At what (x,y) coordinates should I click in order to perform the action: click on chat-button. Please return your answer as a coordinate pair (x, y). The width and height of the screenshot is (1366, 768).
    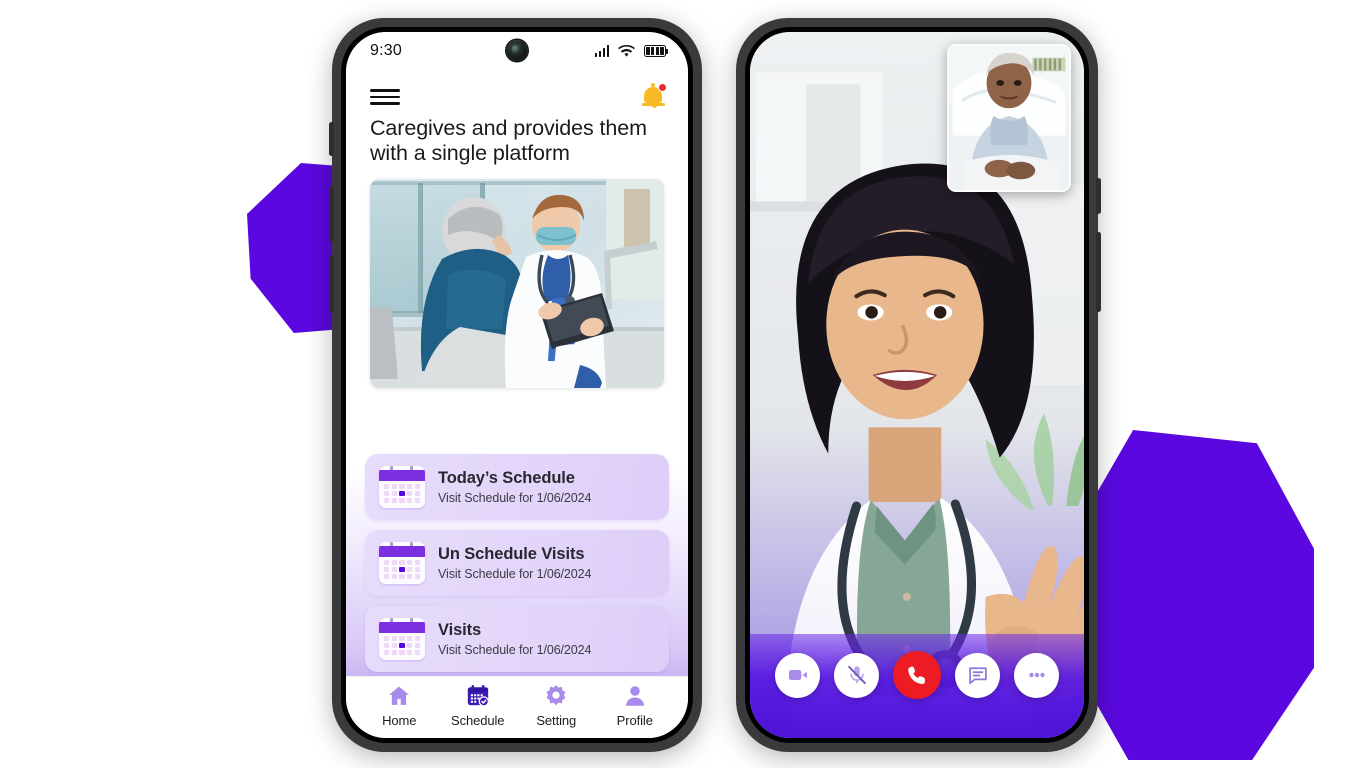
    Looking at the image, I should click on (977, 675).